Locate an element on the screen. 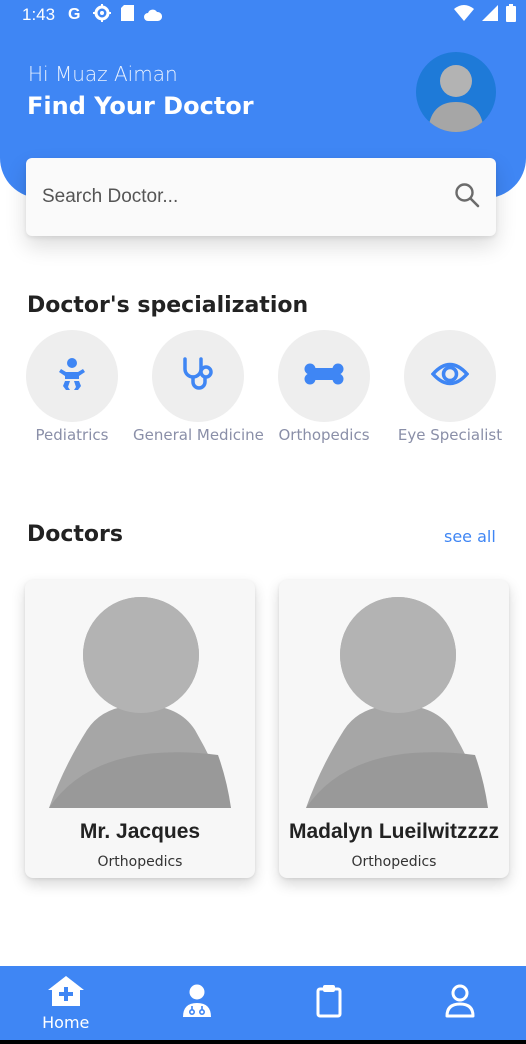 This screenshot has width=526, height=1044. svg-text: G is located at coordinates (74, 13).